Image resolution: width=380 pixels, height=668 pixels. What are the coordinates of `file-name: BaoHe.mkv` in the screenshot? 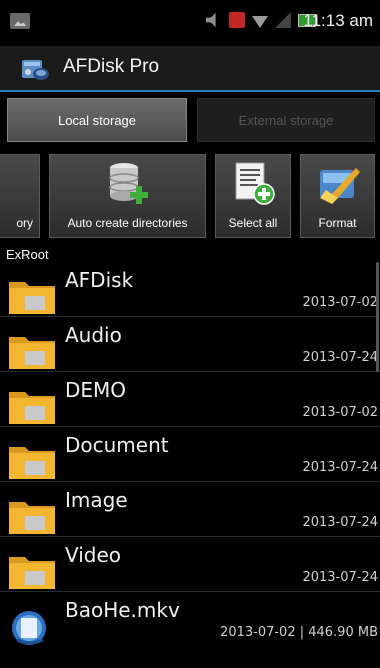 It's located at (122, 610).